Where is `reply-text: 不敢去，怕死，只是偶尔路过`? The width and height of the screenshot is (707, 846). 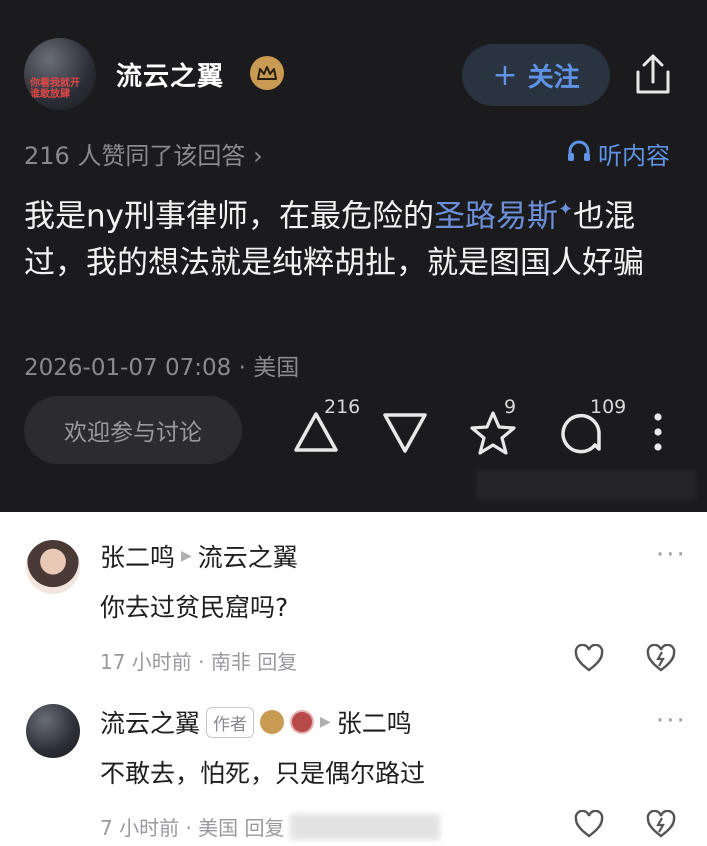 reply-text: 不敢去，怕死，只是偶尔路过 is located at coordinates (263, 773).